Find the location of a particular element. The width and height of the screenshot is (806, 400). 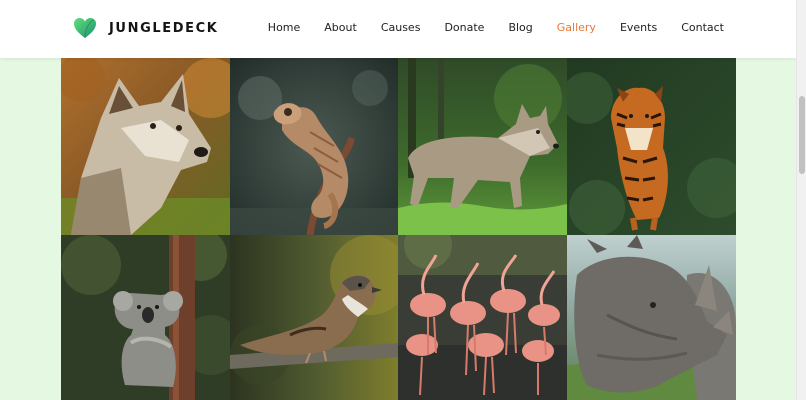

gallery-tile-wolf-standing is located at coordinates (482, 146).